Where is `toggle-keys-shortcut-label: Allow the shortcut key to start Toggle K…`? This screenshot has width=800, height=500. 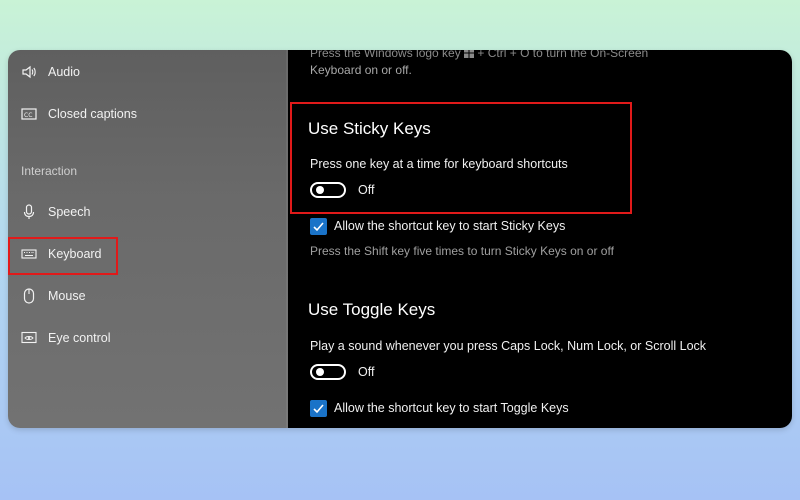
toggle-keys-shortcut-label: Allow the shortcut key to start Toggle K… is located at coordinates (451, 408).